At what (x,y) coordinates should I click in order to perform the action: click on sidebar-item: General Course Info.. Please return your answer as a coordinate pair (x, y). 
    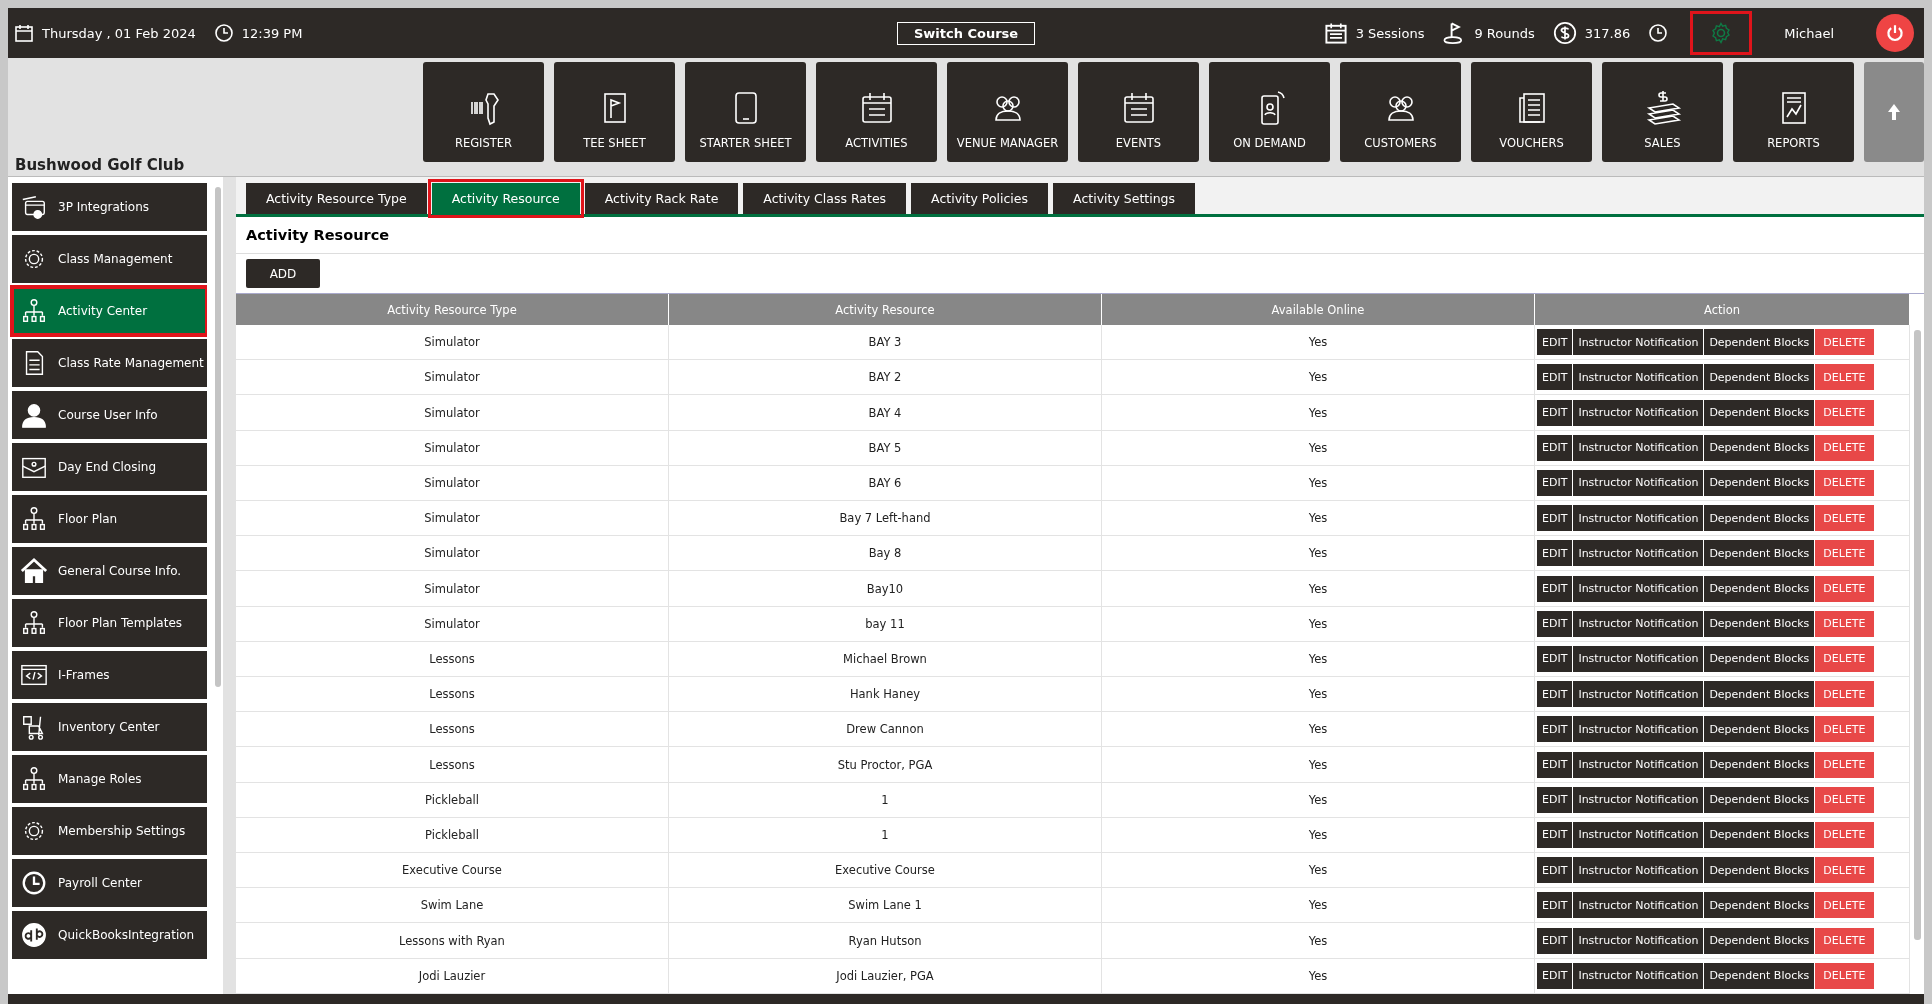
    Looking at the image, I should click on (109, 571).